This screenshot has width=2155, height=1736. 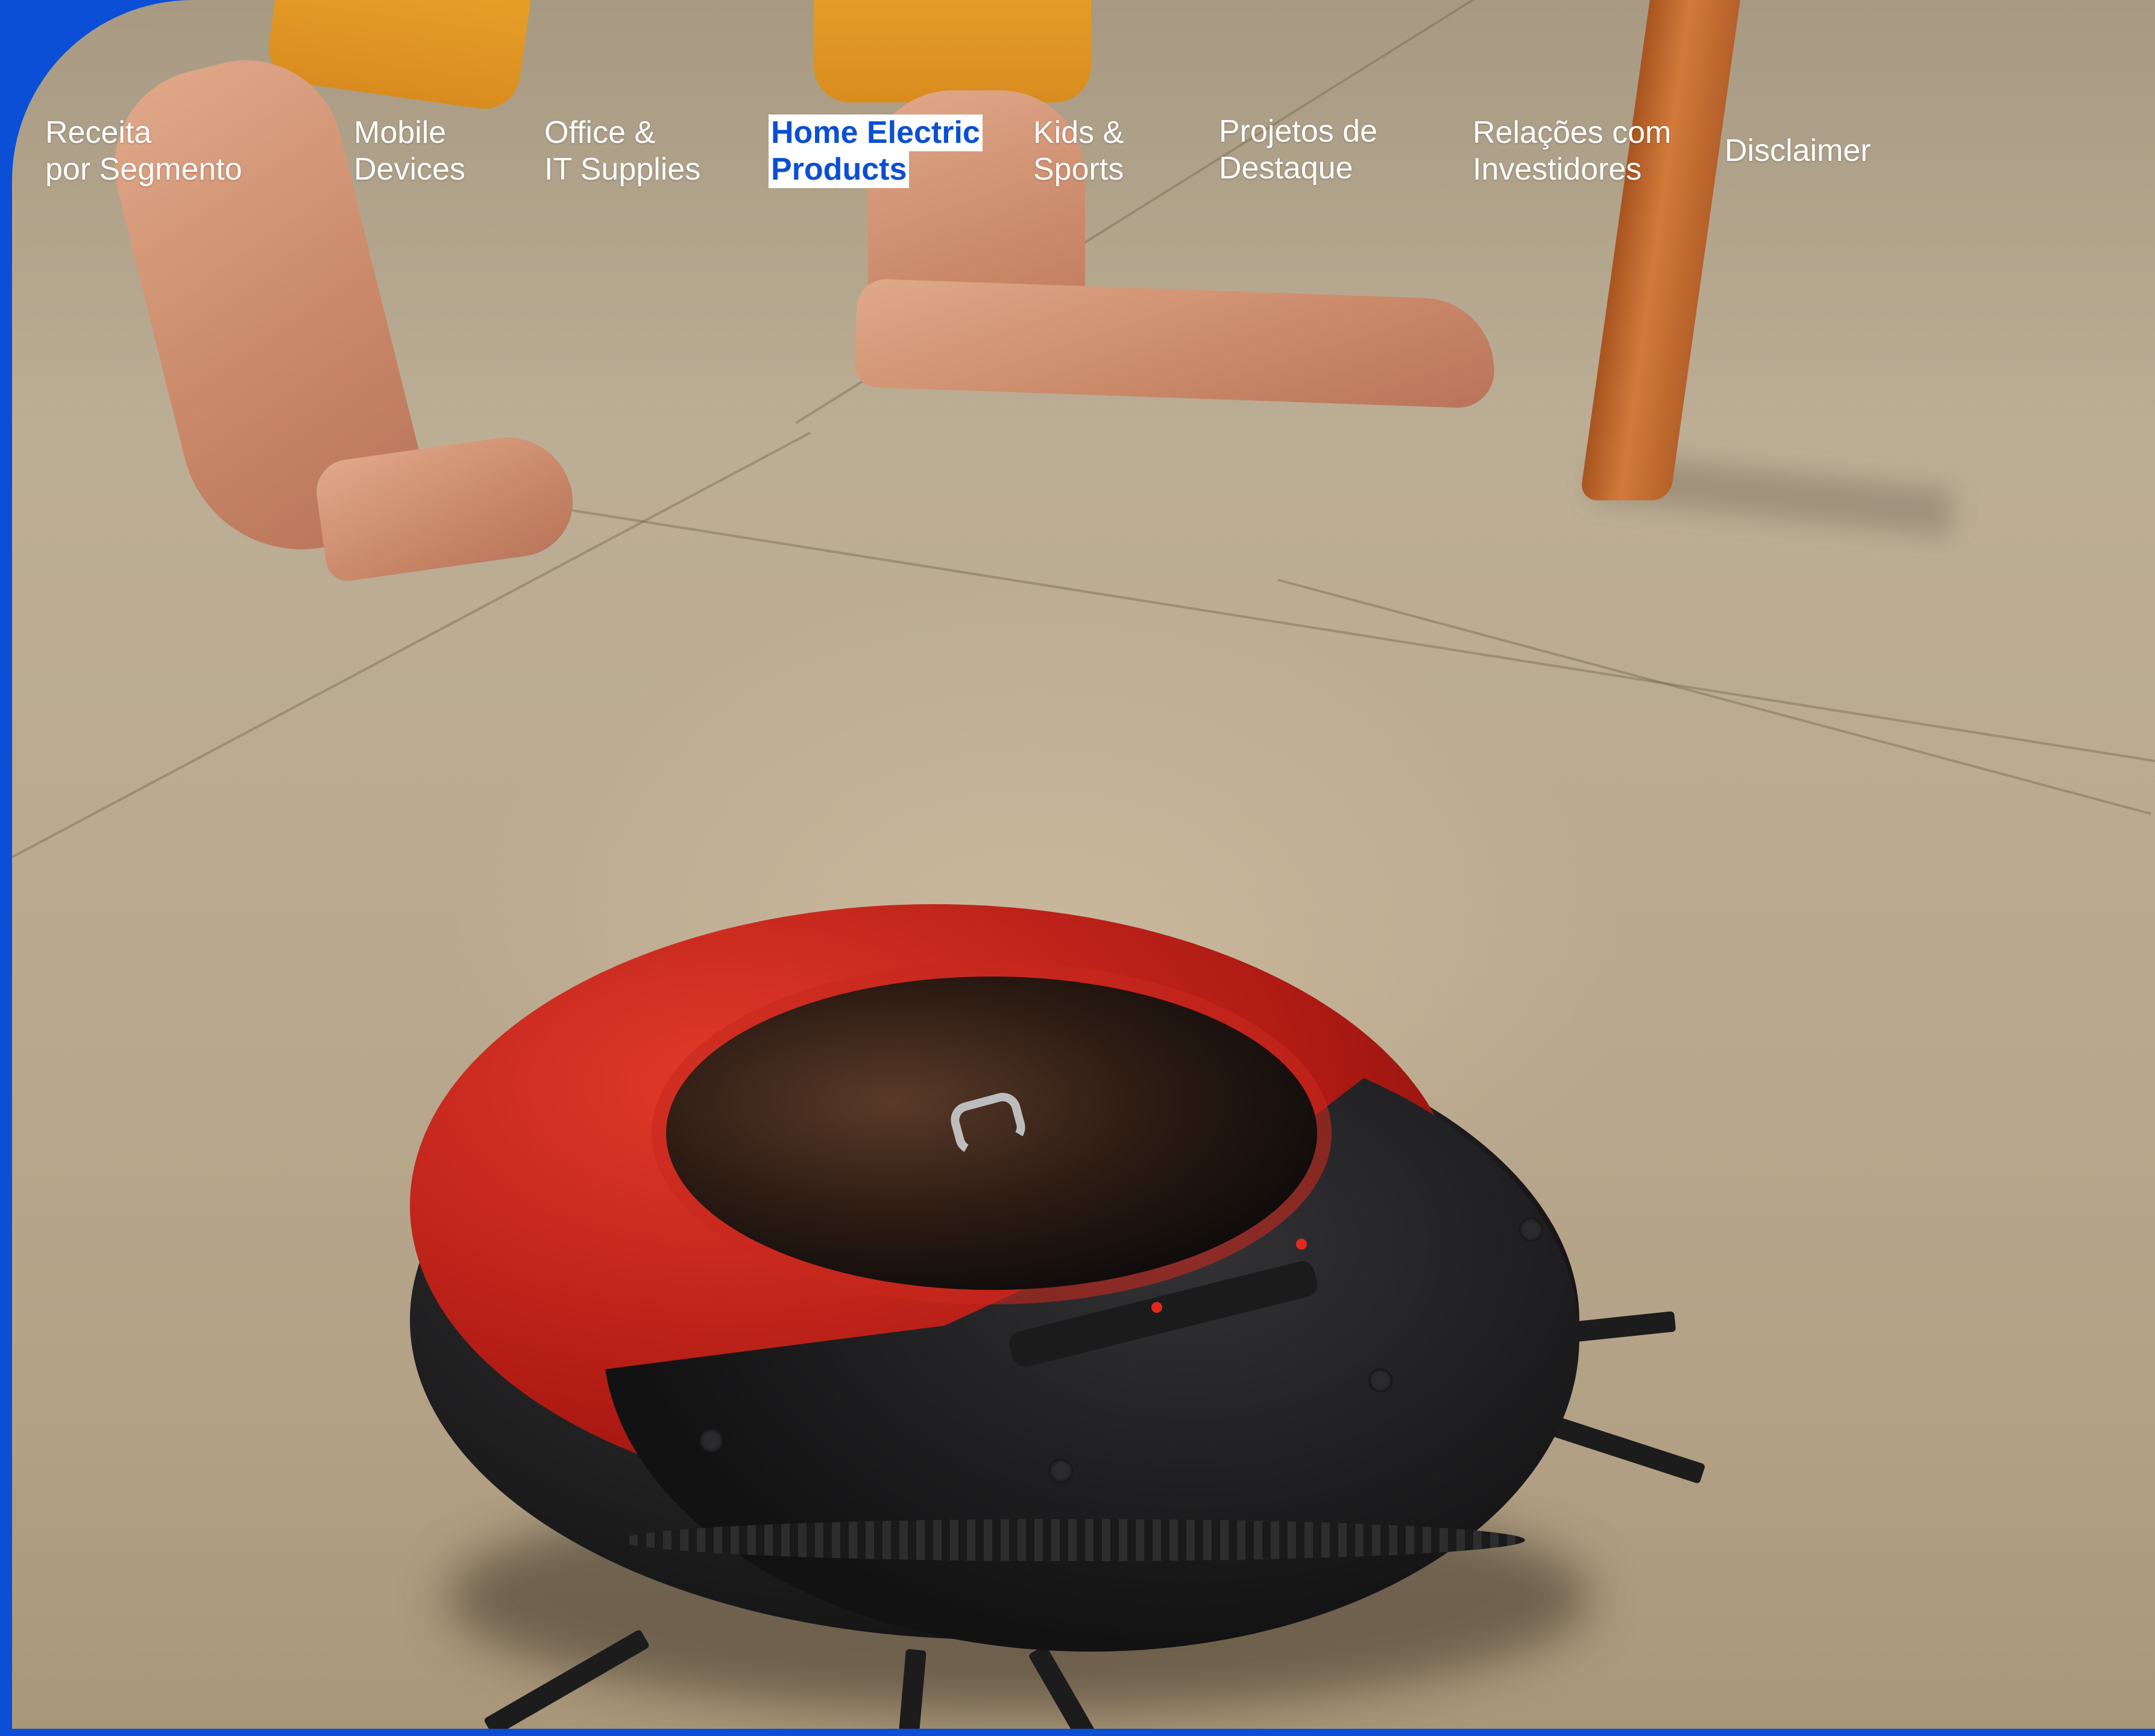 I want to click on nav-item-label: Relações com, so click(x=1572, y=132).